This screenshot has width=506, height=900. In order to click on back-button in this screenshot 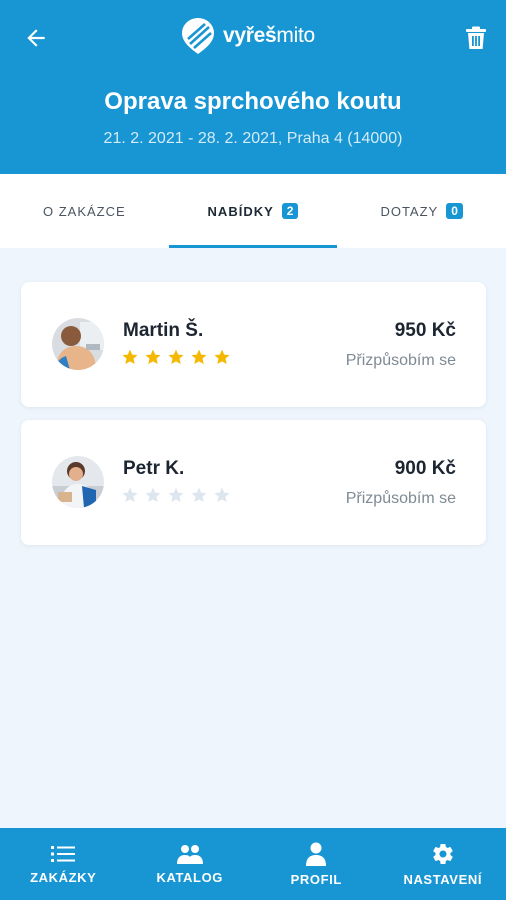, I will do `click(36, 38)`.